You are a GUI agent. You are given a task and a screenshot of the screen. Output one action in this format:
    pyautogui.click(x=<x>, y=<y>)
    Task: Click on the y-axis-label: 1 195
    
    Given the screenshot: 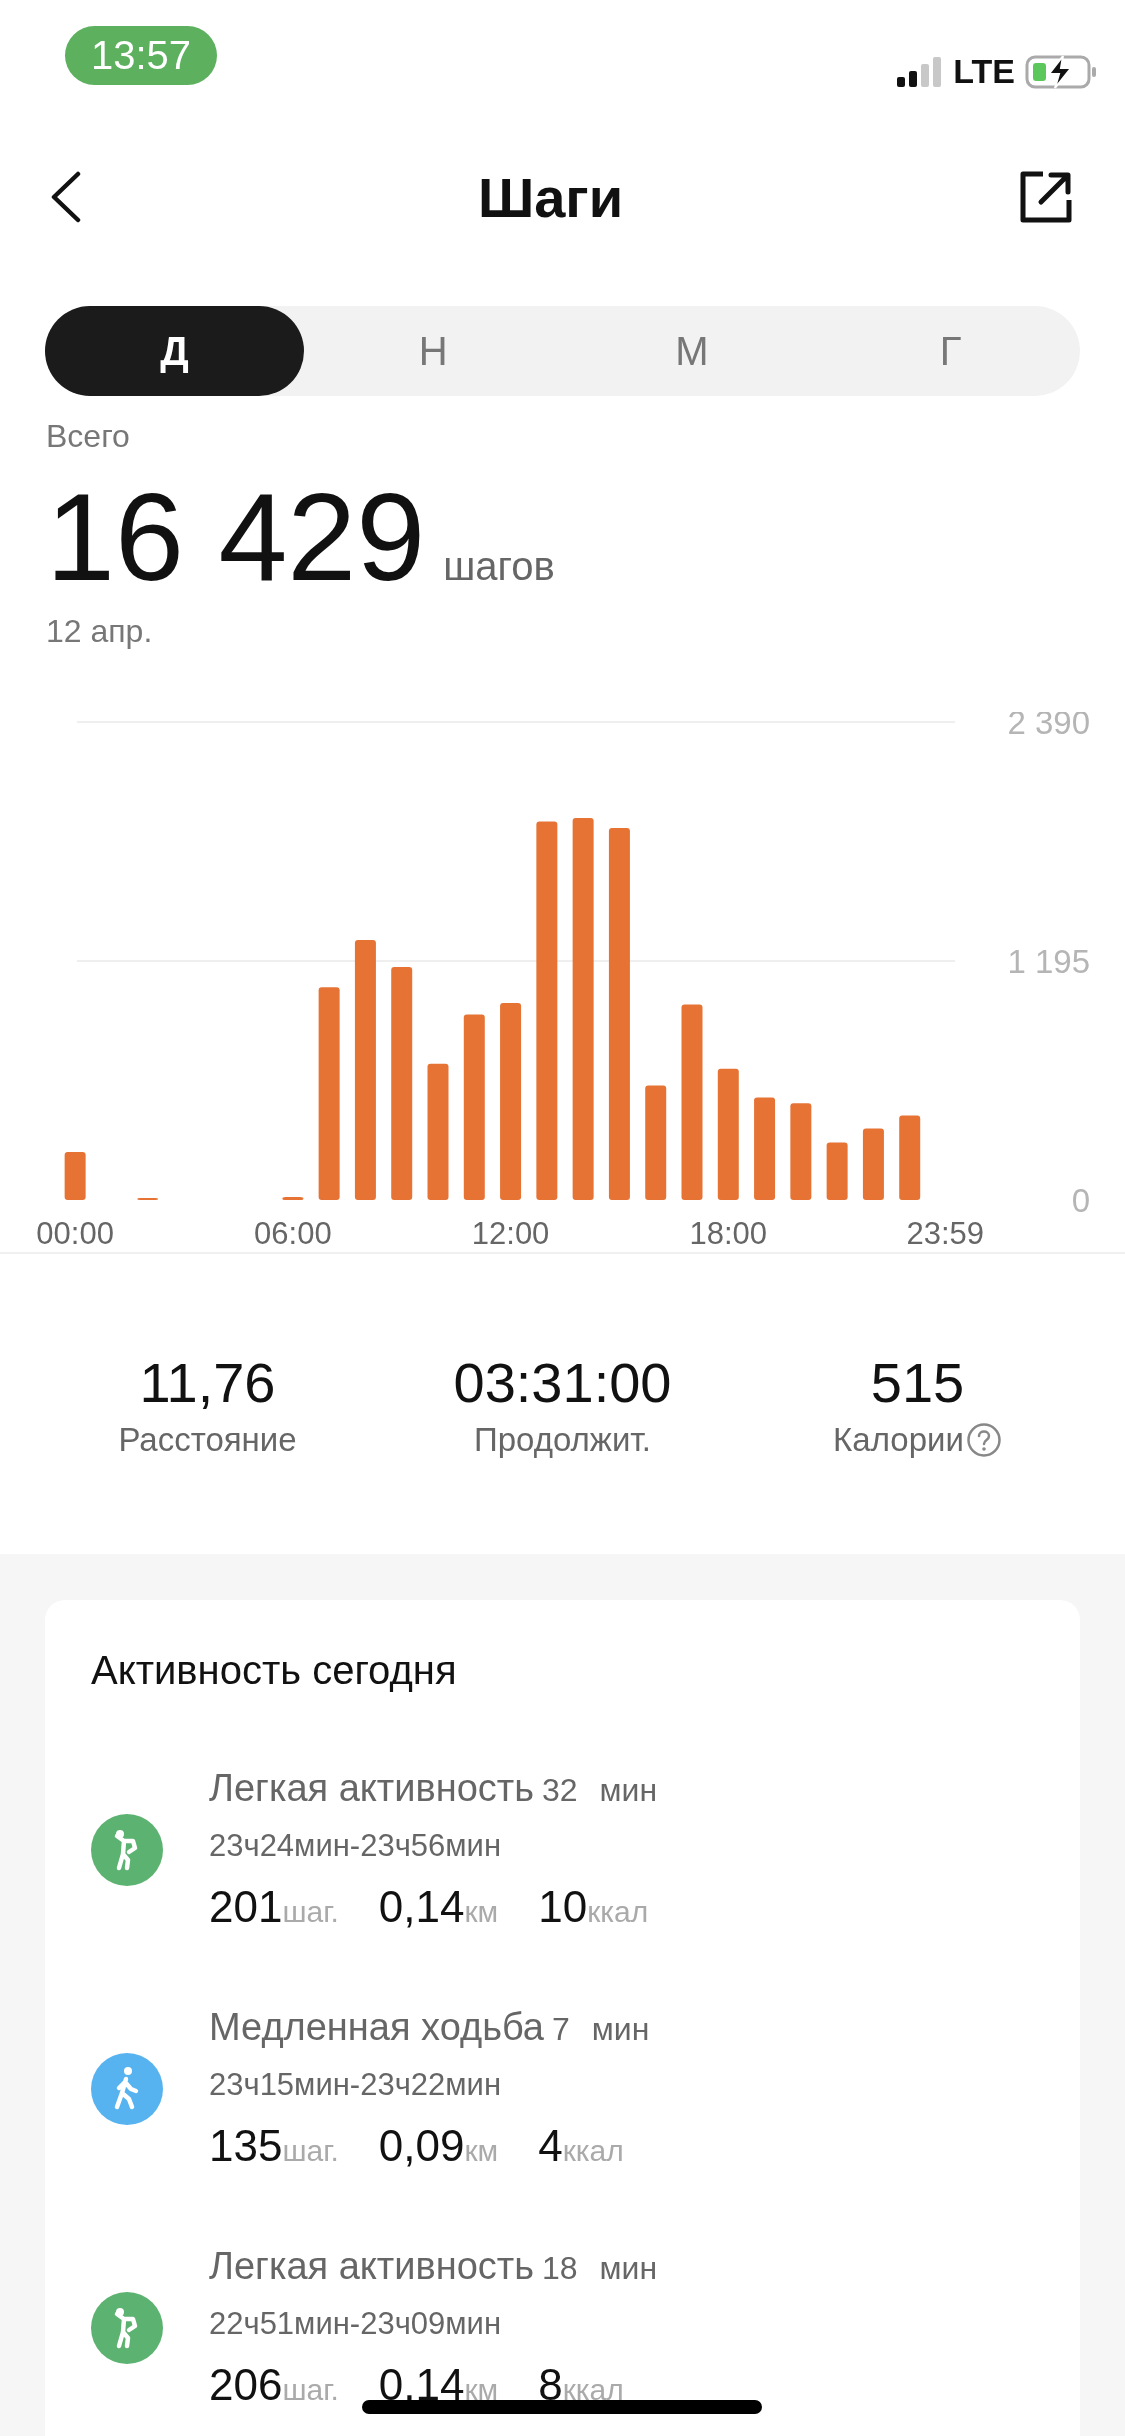 What is the action you would take?
    pyautogui.click(x=1048, y=962)
    